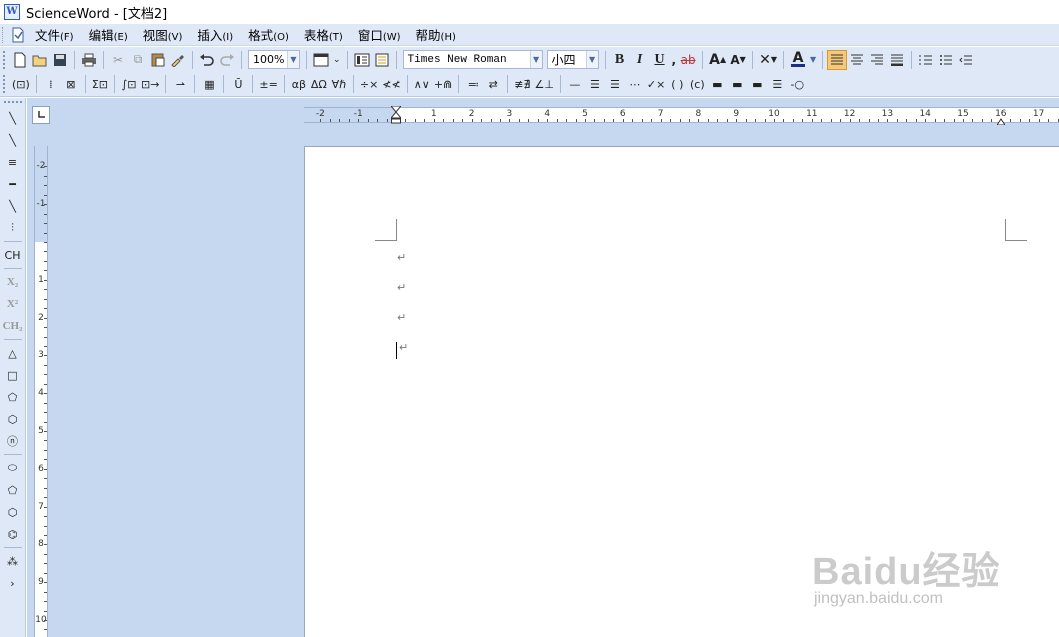 This screenshot has width=1059, height=637. What do you see at coordinates (319, 84) in the screenshot?
I see `science-tool-button: ΔΩ` at bounding box center [319, 84].